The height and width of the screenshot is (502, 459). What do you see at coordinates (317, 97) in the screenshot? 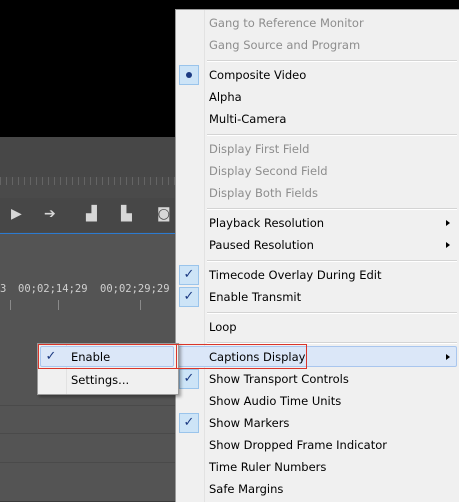
I see `menu-item-alpha: Alpha` at bounding box center [317, 97].